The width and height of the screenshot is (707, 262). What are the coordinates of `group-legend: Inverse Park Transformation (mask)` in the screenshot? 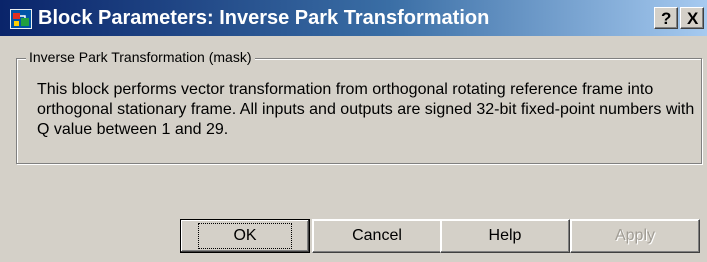 It's located at (140, 57).